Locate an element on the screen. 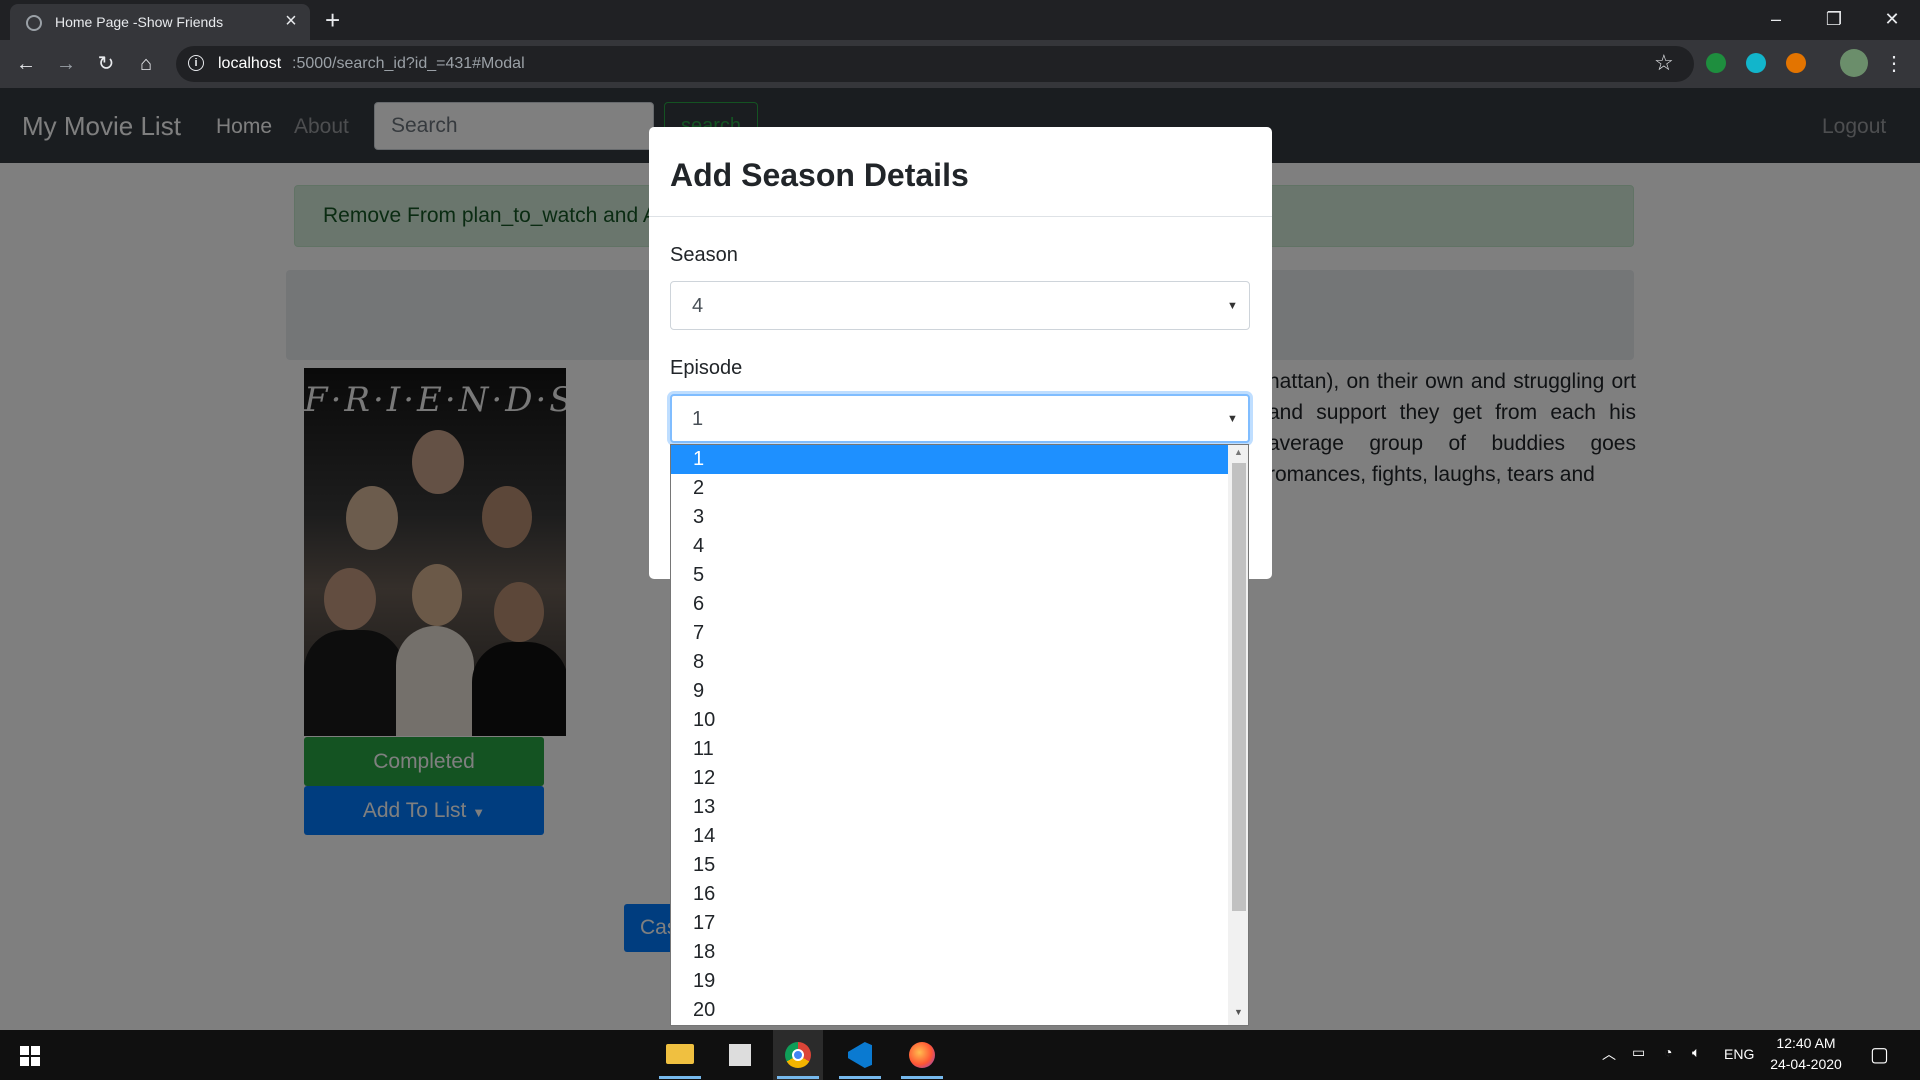  url-host: localhost is located at coordinates (250, 63).